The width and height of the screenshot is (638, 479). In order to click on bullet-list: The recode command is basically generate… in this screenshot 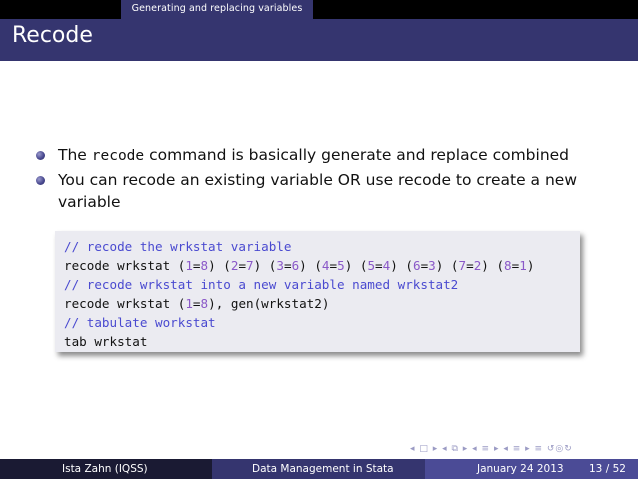, I will do `click(319, 179)`.